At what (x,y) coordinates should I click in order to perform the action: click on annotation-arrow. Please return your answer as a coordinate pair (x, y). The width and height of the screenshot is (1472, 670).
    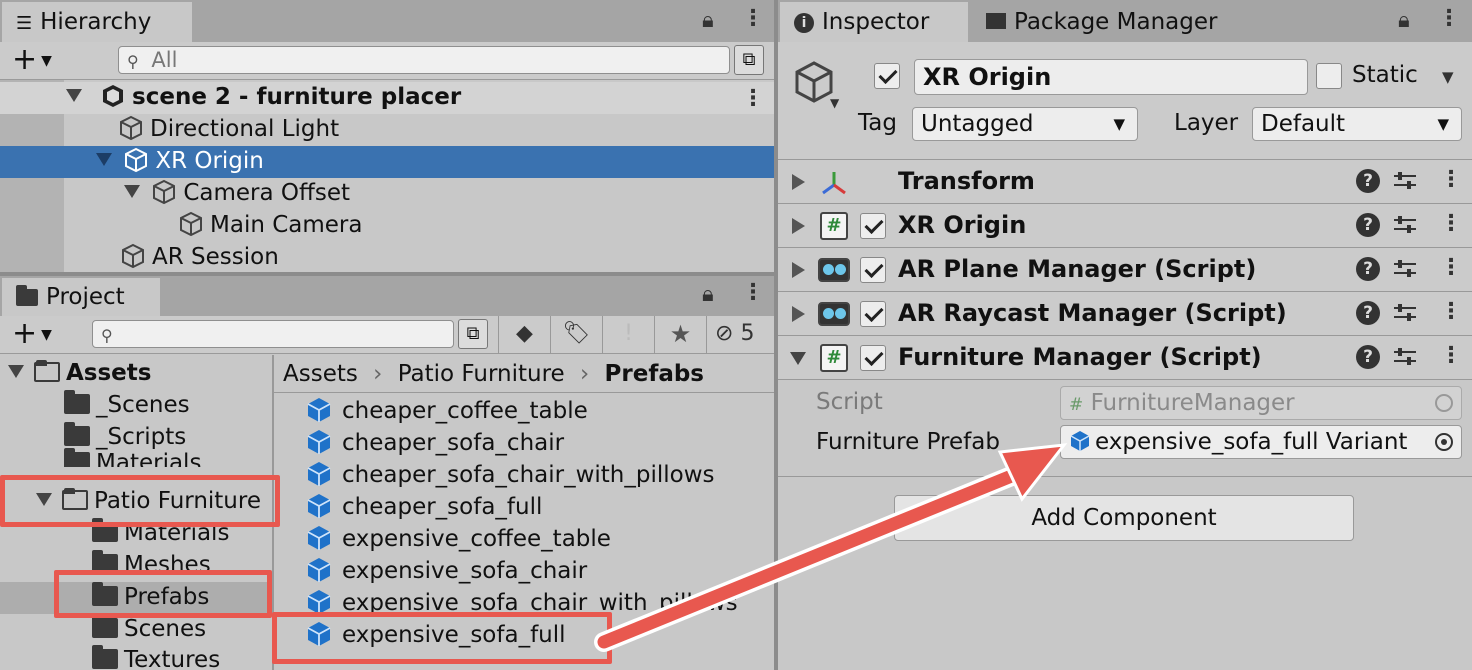
    Looking at the image, I should click on (831, 547).